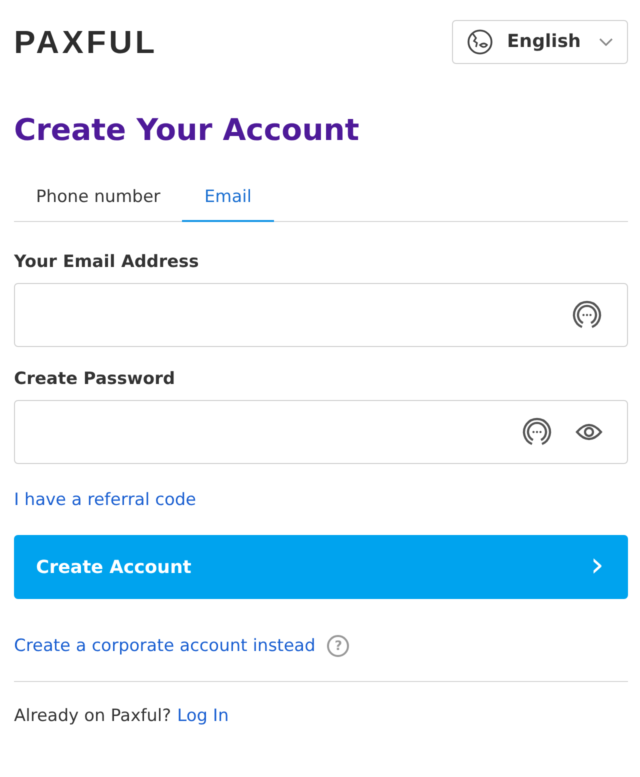  Describe the element at coordinates (187, 131) in the screenshot. I see `page-title: Create Your Account` at that location.